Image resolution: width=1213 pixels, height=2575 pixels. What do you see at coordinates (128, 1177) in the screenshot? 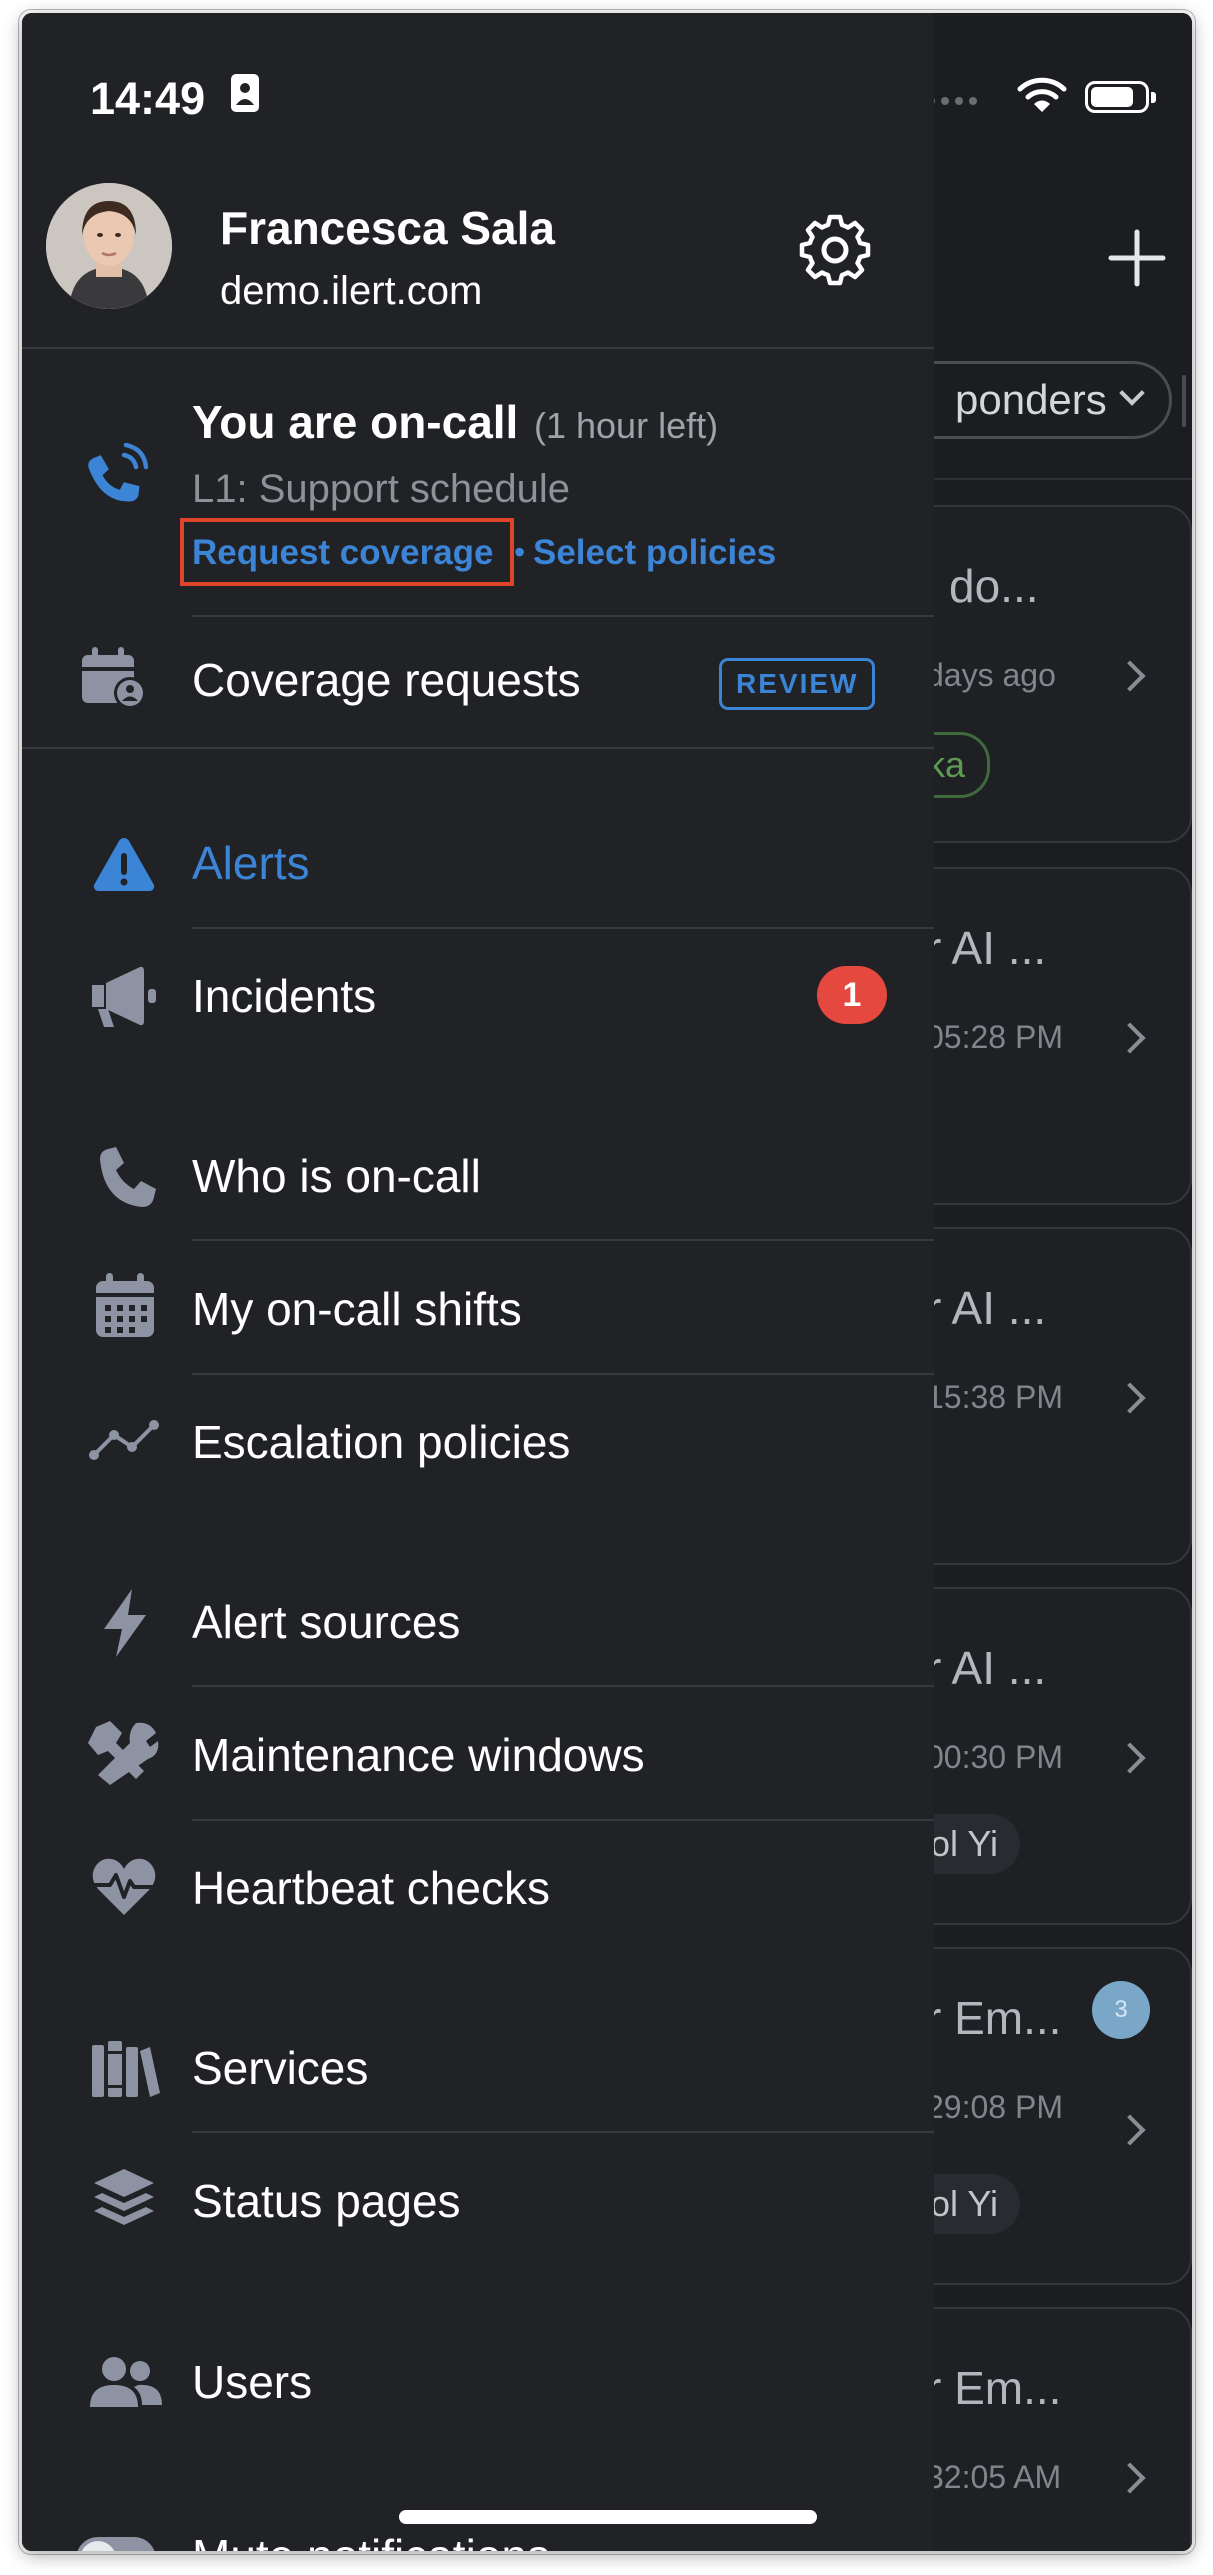
I see `phone-icon` at bounding box center [128, 1177].